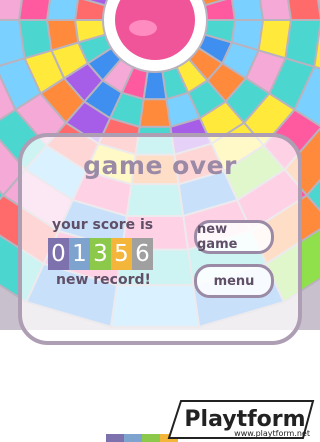 The height and width of the screenshot is (442, 320). I want to click on score-digit: 0, so click(58, 254).